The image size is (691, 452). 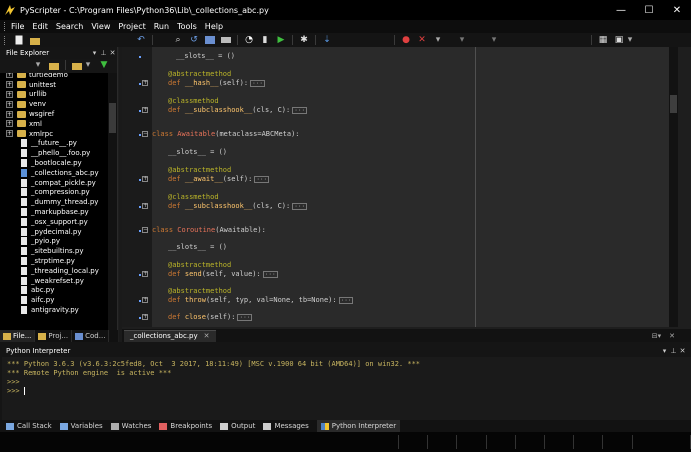 What do you see at coordinates (161, 26) in the screenshot?
I see `menu-run: Run` at bounding box center [161, 26].